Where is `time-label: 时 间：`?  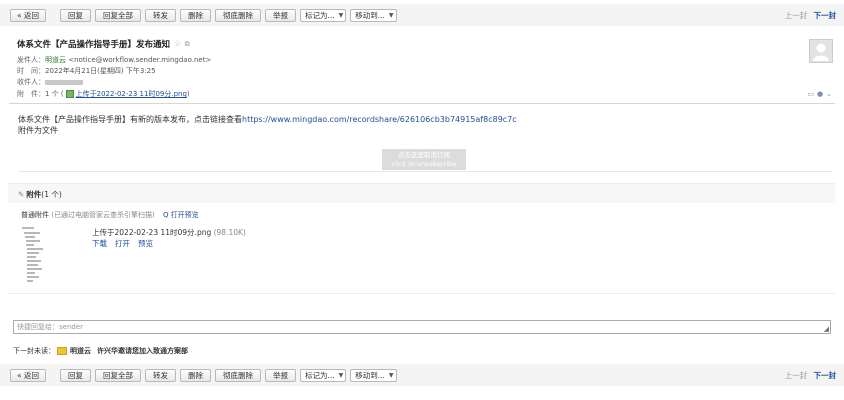
time-label: 时 间： is located at coordinates (31, 71).